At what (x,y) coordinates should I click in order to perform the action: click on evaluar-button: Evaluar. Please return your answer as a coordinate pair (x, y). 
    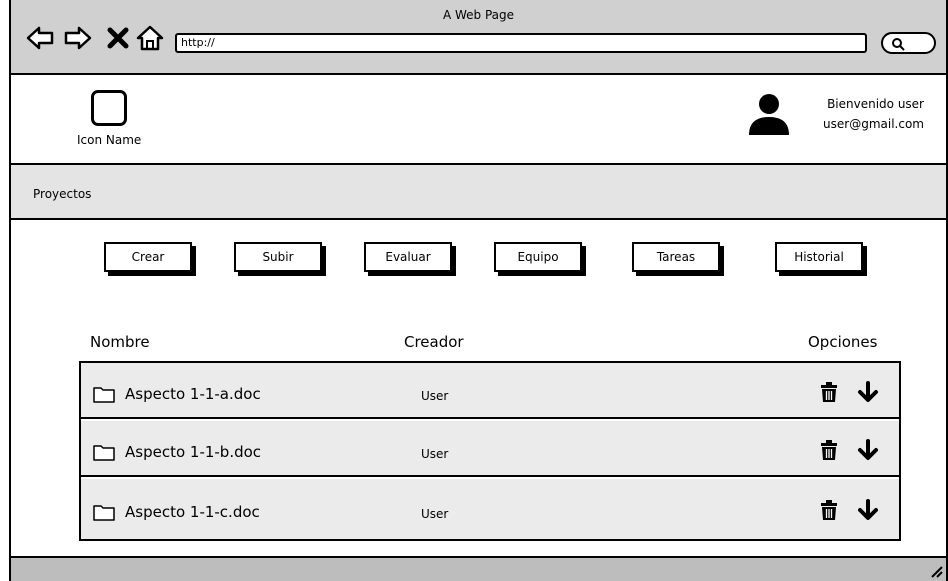
    Looking at the image, I should click on (408, 257).